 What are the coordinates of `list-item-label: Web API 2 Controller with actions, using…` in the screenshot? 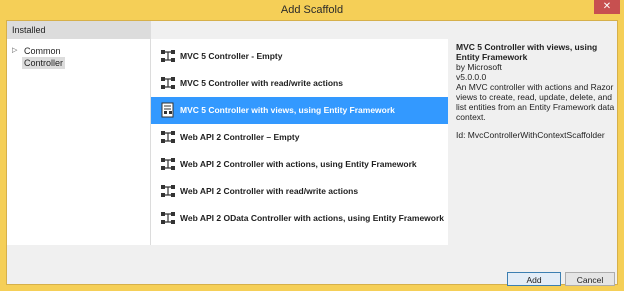 It's located at (298, 164).